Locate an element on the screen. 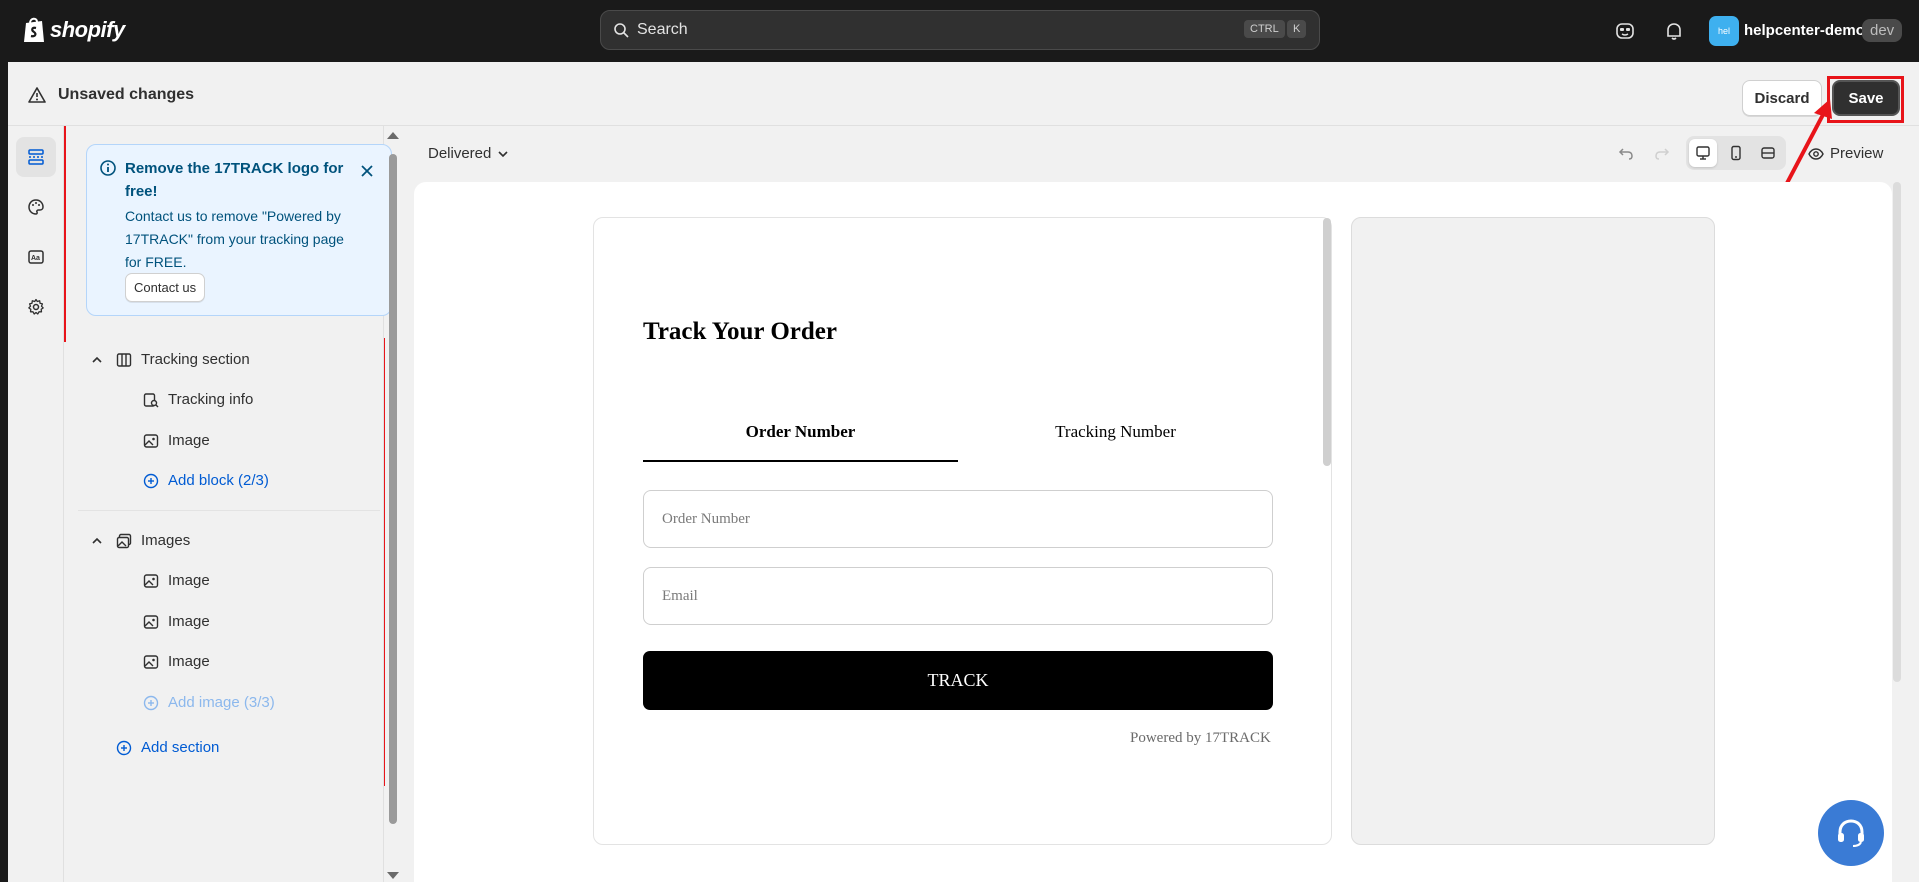 This screenshot has height=882, width=1919. tracking-section-label: Tracking section is located at coordinates (195, 359).